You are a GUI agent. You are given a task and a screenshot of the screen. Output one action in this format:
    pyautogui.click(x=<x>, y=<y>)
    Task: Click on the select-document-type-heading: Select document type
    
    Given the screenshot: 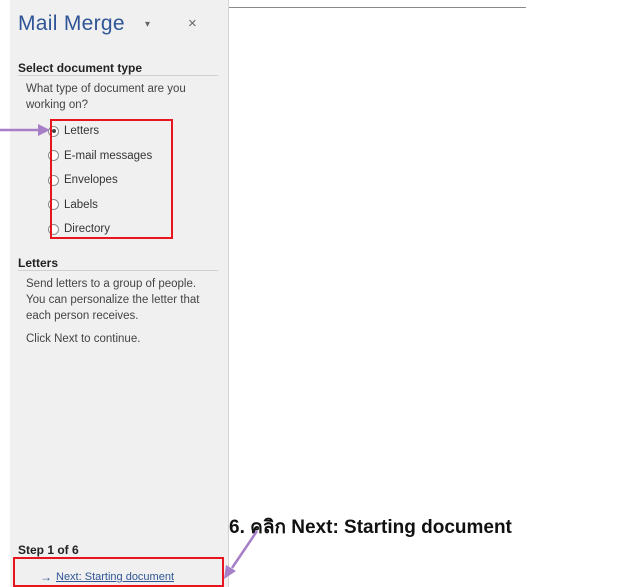 What is the action you would take?
    pyautogui.click(x=80, y=68)
    